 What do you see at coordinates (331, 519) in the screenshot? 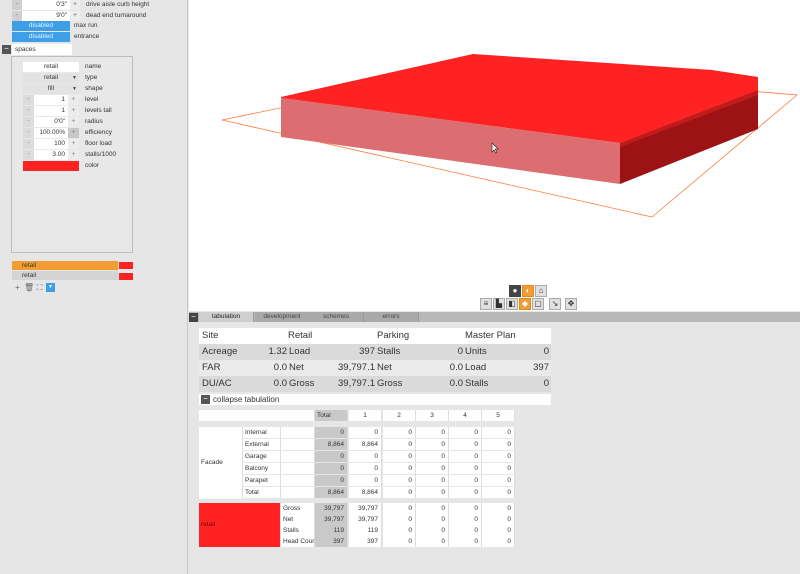
I see `retail-row-value: 39,797` at bounding box center [331, 519].